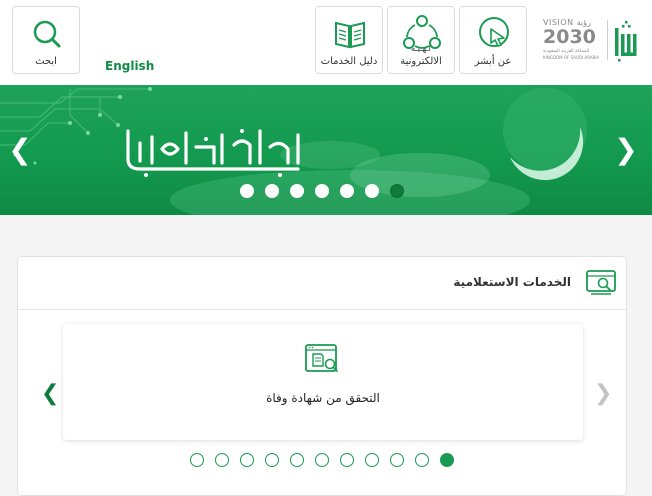 The image size is (652, 496). What do you see at coordinates (493, 33) in the screenshot?
I see `cursor-click-icon` at bounding box center [493, 33].